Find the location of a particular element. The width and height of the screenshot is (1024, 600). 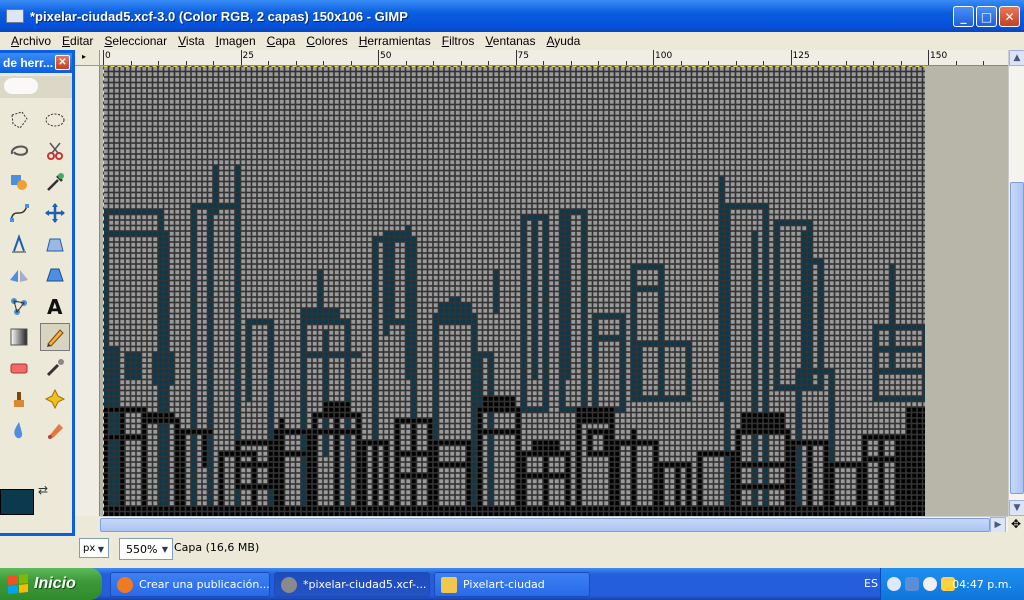

heal-tool-button is located at coordinates (55, 399).